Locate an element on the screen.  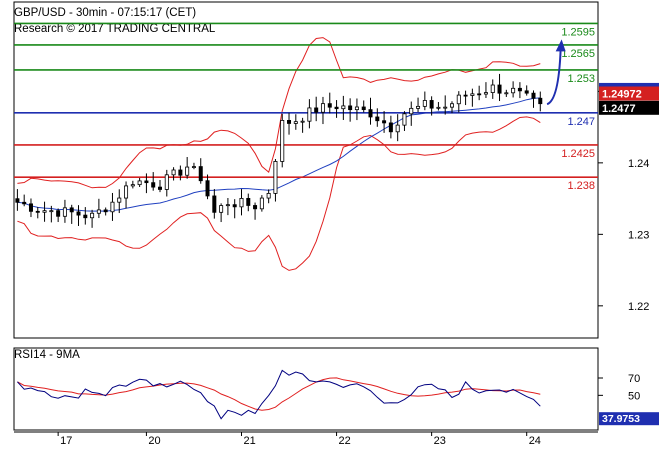
rsi-ma-line is located at coordinates (279, 394).